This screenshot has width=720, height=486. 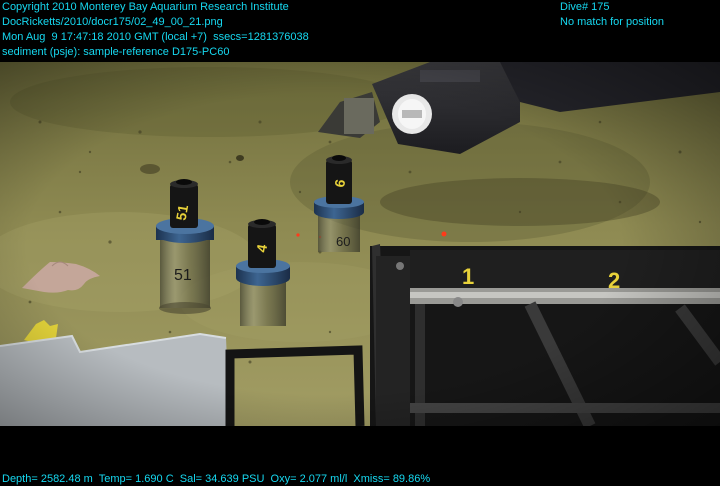 I want to click on dive-number-text: Dive# 175, so click(x=585, y=7).